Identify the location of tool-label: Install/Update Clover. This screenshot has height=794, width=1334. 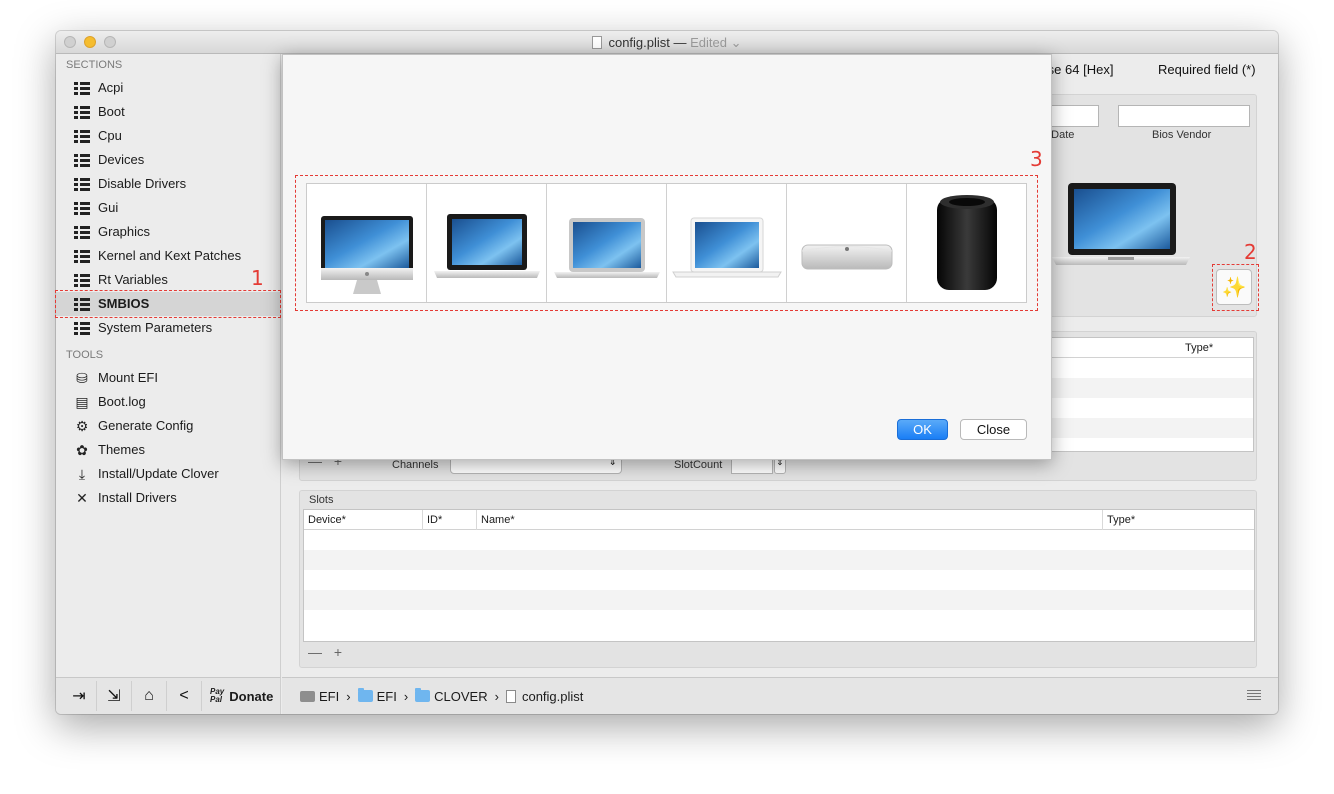
(158, 473).